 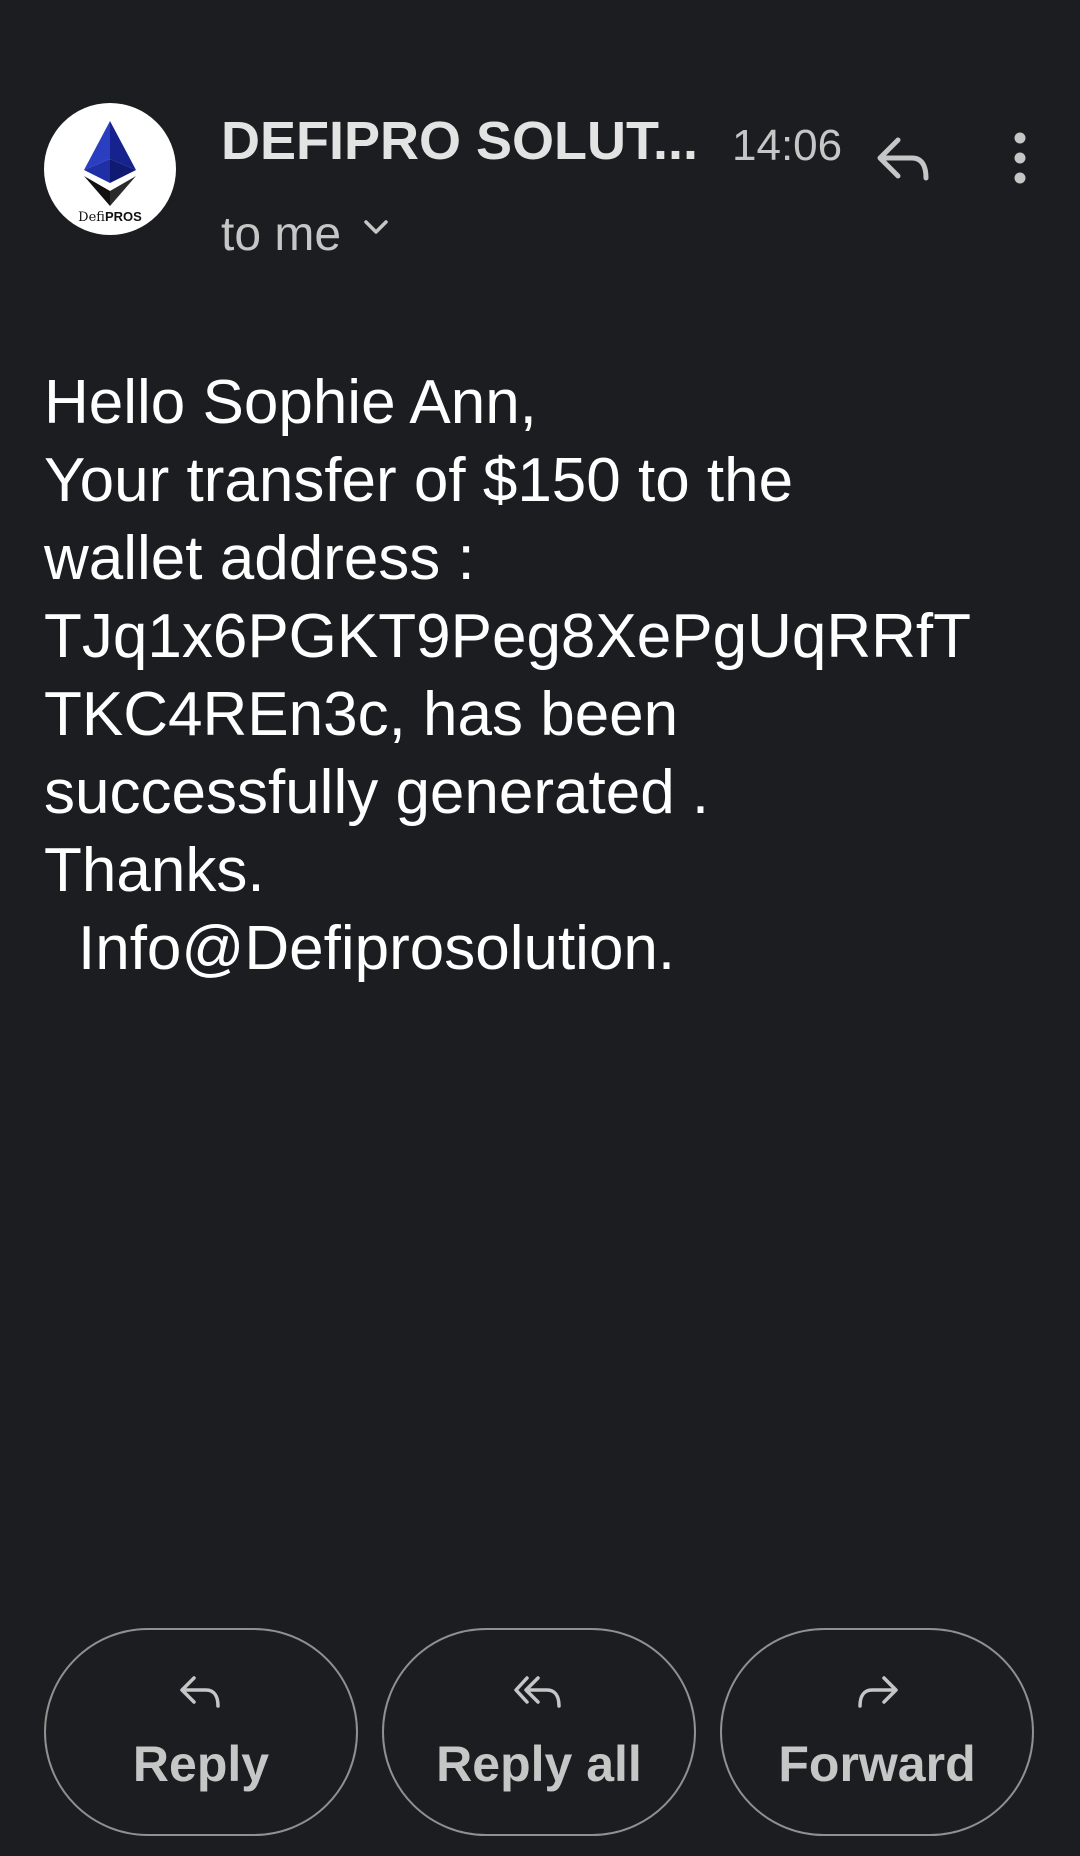 I want to click on reply-all-label: Reply all, so click(x=539, y=1764).